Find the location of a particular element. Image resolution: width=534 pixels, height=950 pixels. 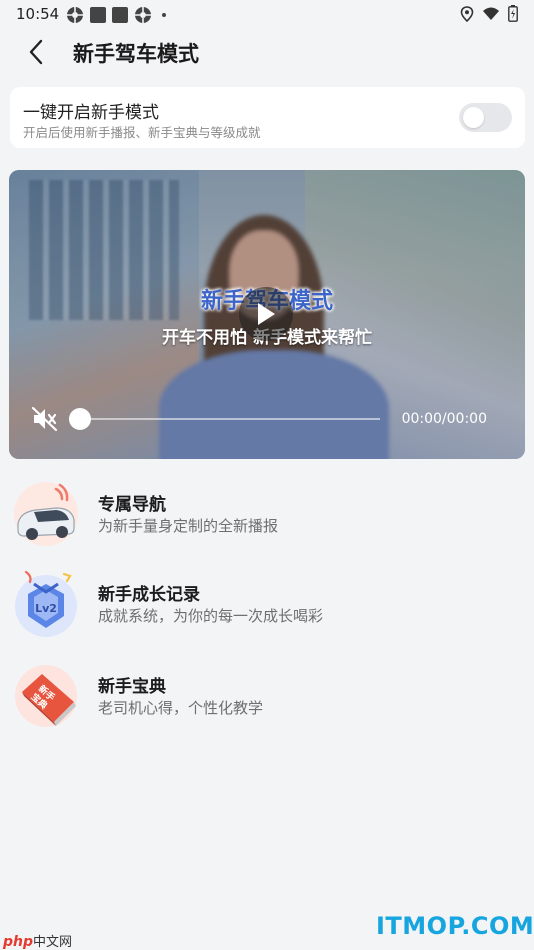

mute-button is located at coordinates (45, 419).